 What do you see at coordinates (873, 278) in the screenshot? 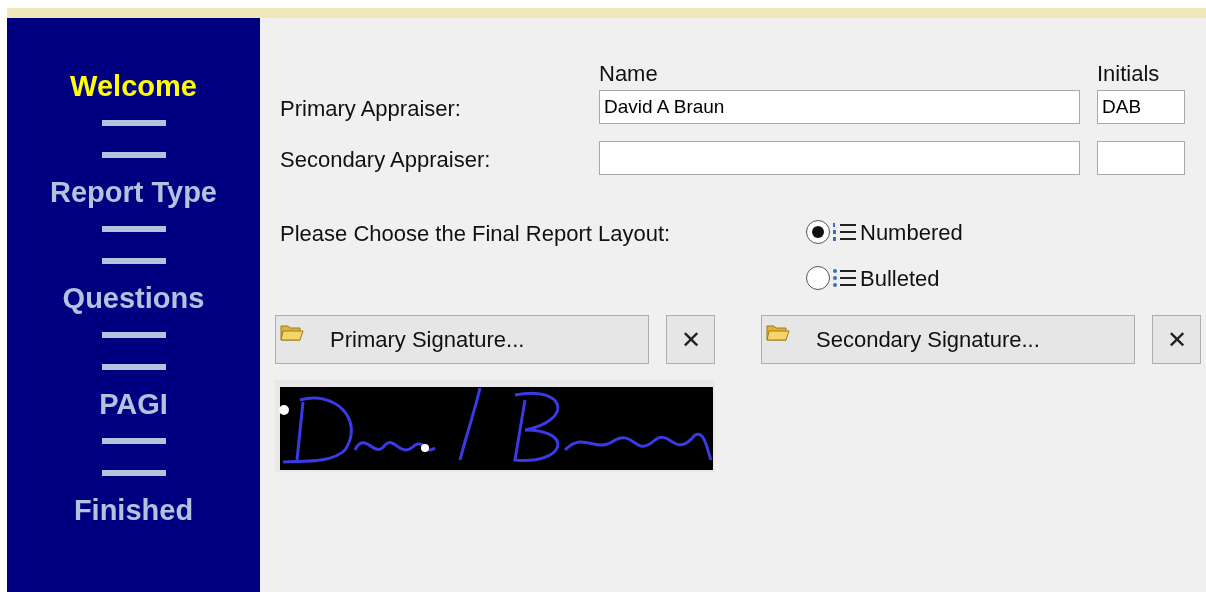
I see `radio-option: Bulleted` at bounding box center [873, 278].